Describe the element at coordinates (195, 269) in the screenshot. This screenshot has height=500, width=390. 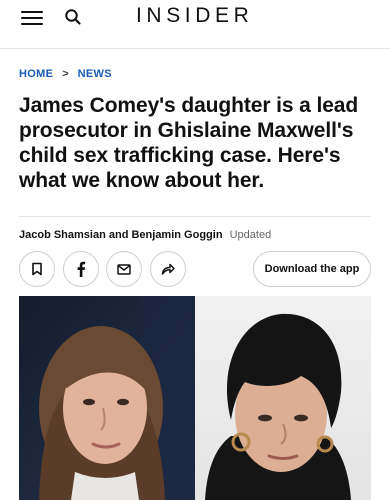
I see `share-toolbar: Download the app` at that location.